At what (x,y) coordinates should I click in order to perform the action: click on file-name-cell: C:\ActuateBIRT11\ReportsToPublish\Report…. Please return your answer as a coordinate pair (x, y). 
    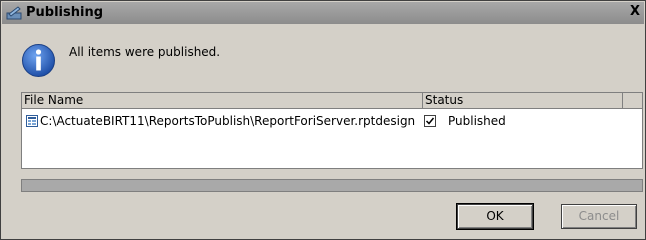
    Looking at the image, I should click on (228, 121).